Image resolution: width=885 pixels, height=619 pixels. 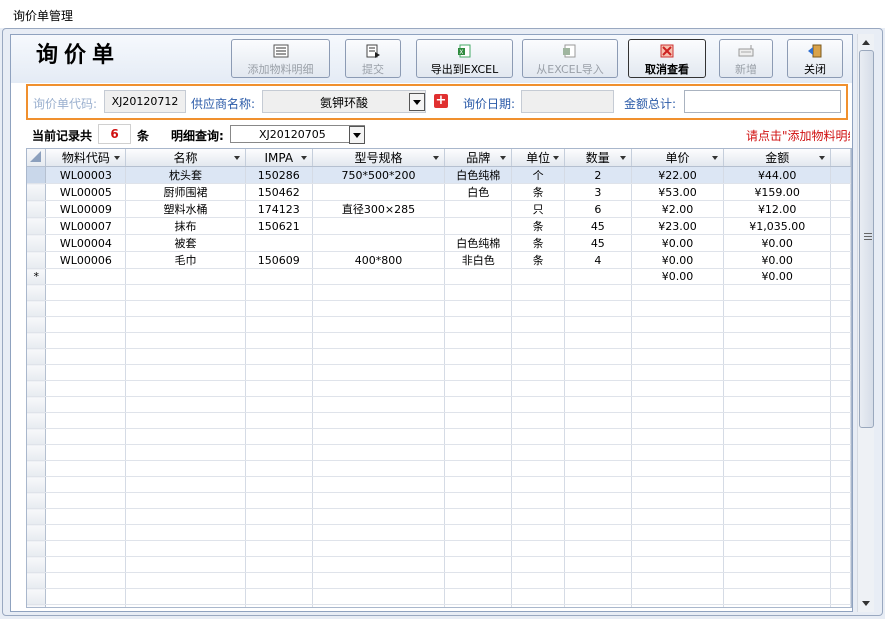 What do you see at coordinates (185, 175) in the screenshot?
I see `table-cell: 枕头套` at bounding box center [185, 175].